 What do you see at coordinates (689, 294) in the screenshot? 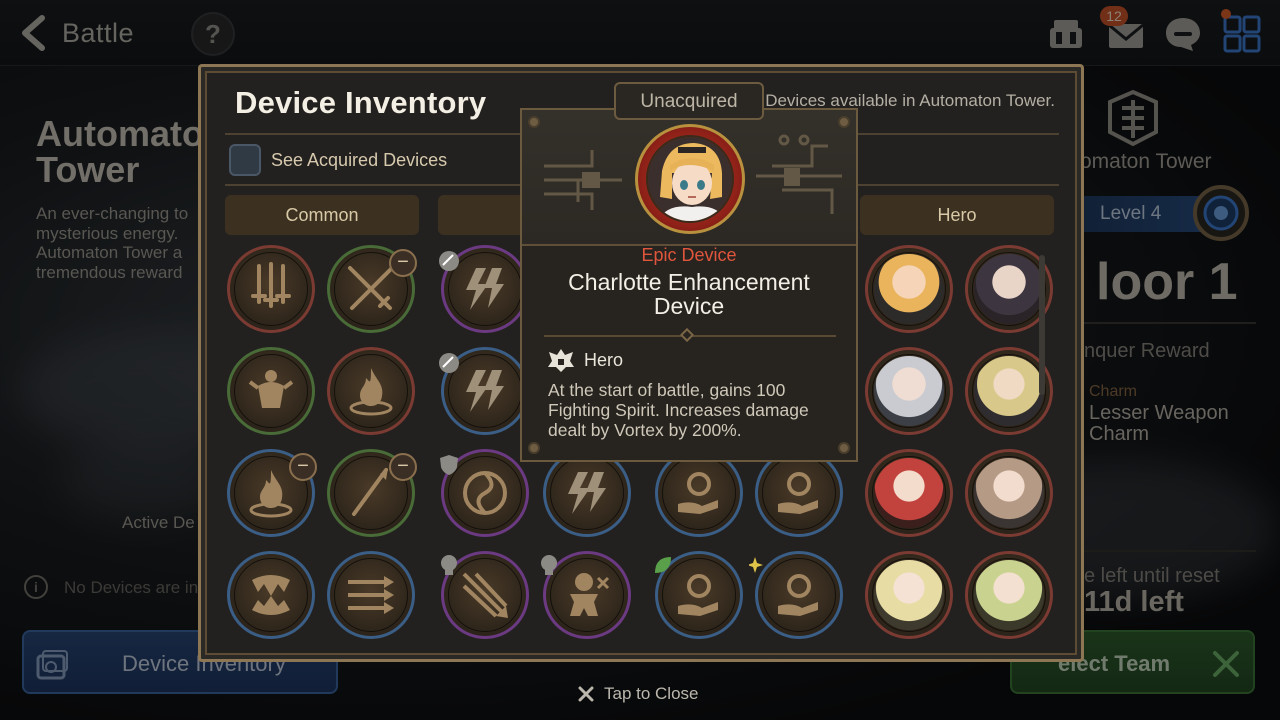
I see `device-name: Charlotte Enhancement Device` at bounding box center [689, 294].